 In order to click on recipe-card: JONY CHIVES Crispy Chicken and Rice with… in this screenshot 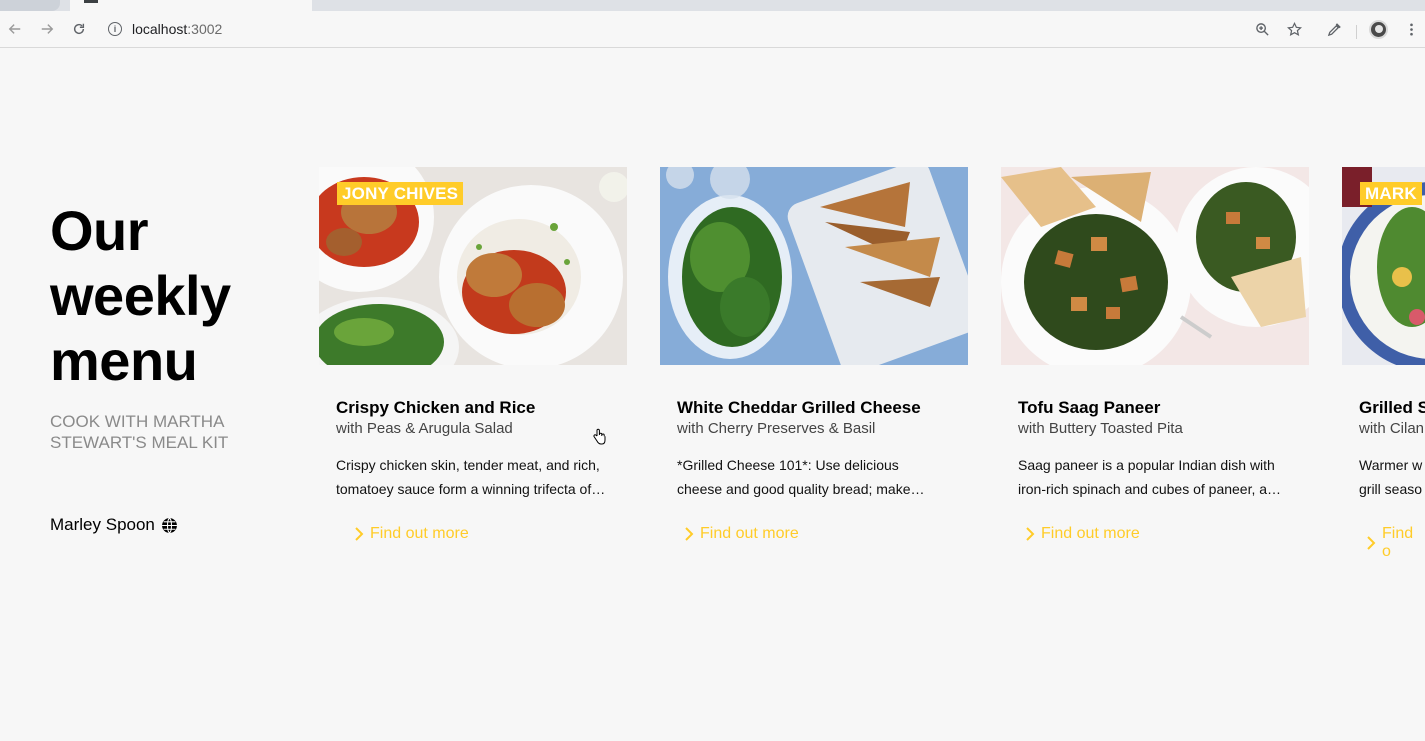, I will do `click(473, 355)`.